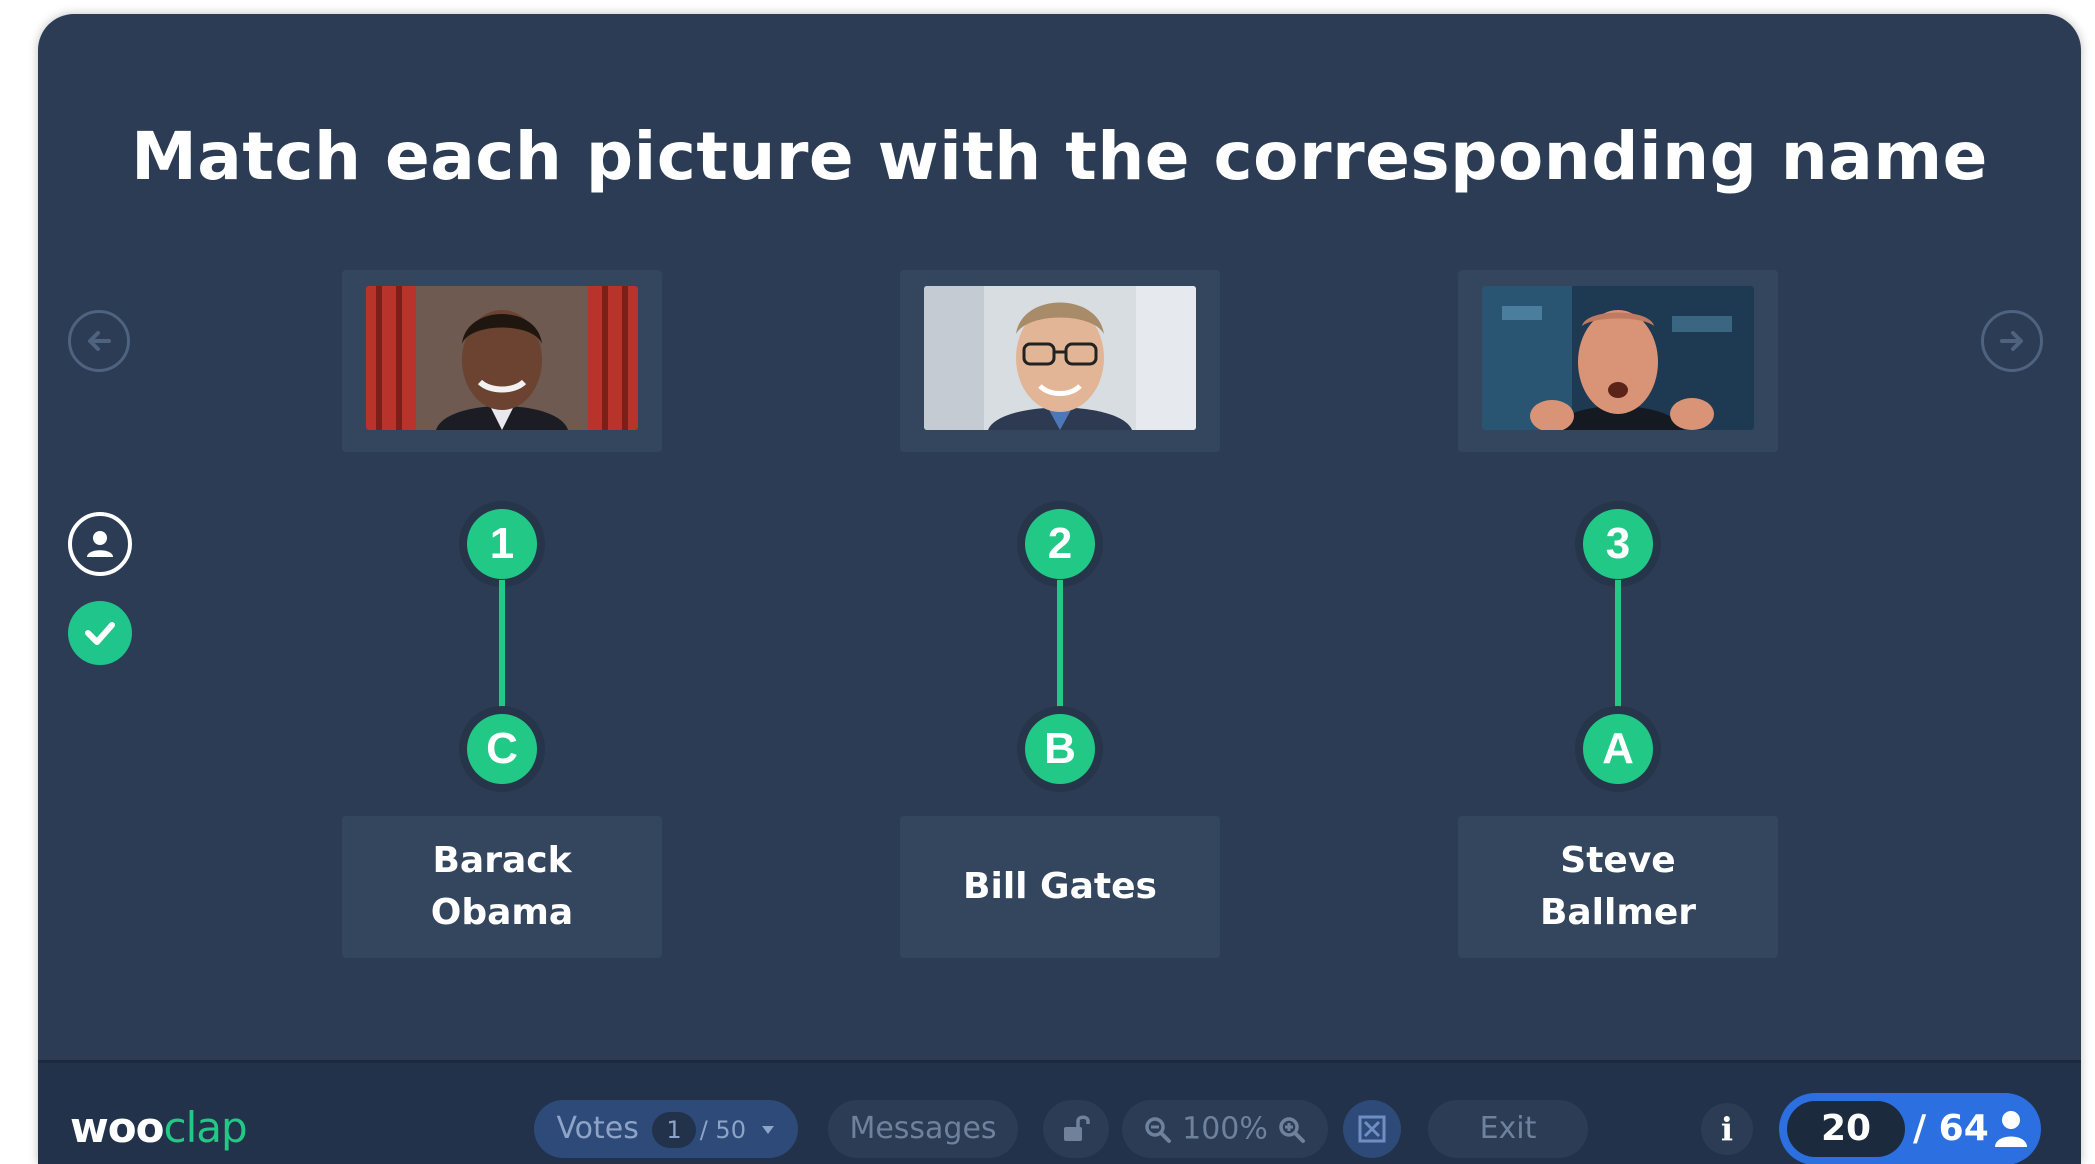  I want to click on picture-number-badge: 3, so click(1618, 544).